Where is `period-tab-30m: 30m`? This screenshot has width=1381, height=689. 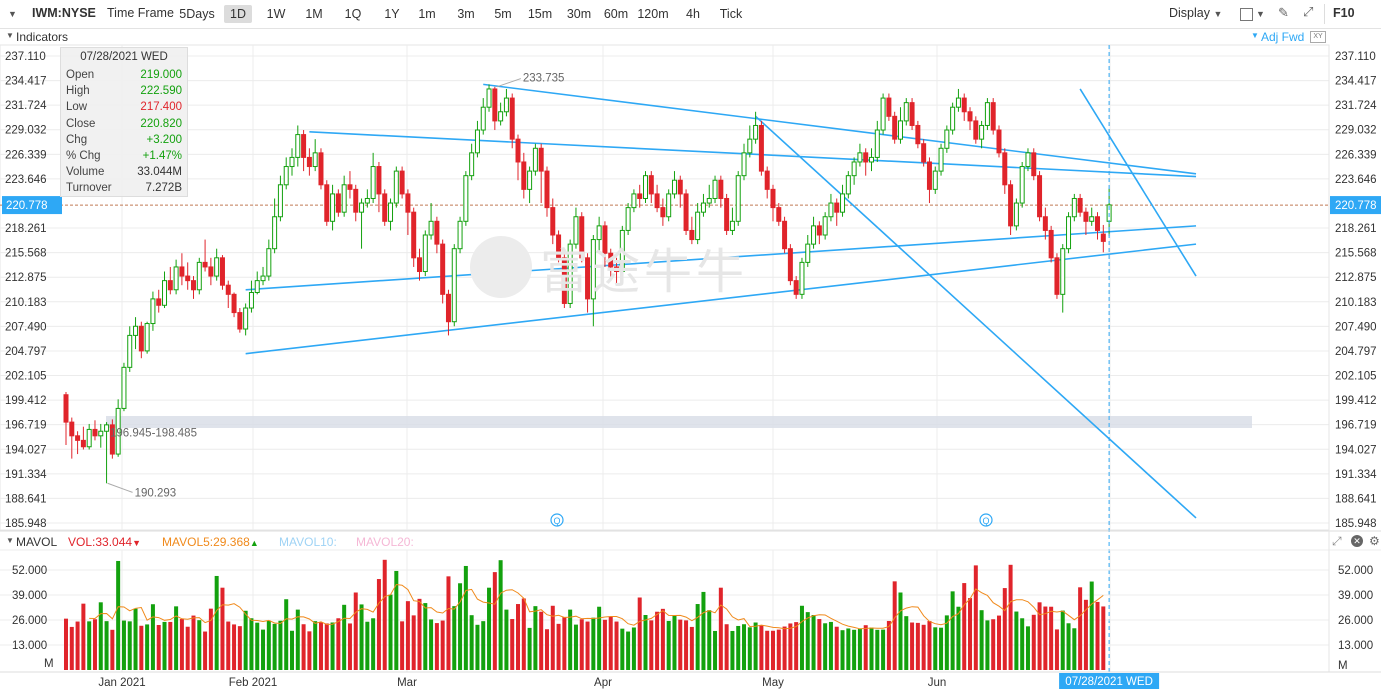 period-tab-30m: 30m is located at coordinates (579, 14).